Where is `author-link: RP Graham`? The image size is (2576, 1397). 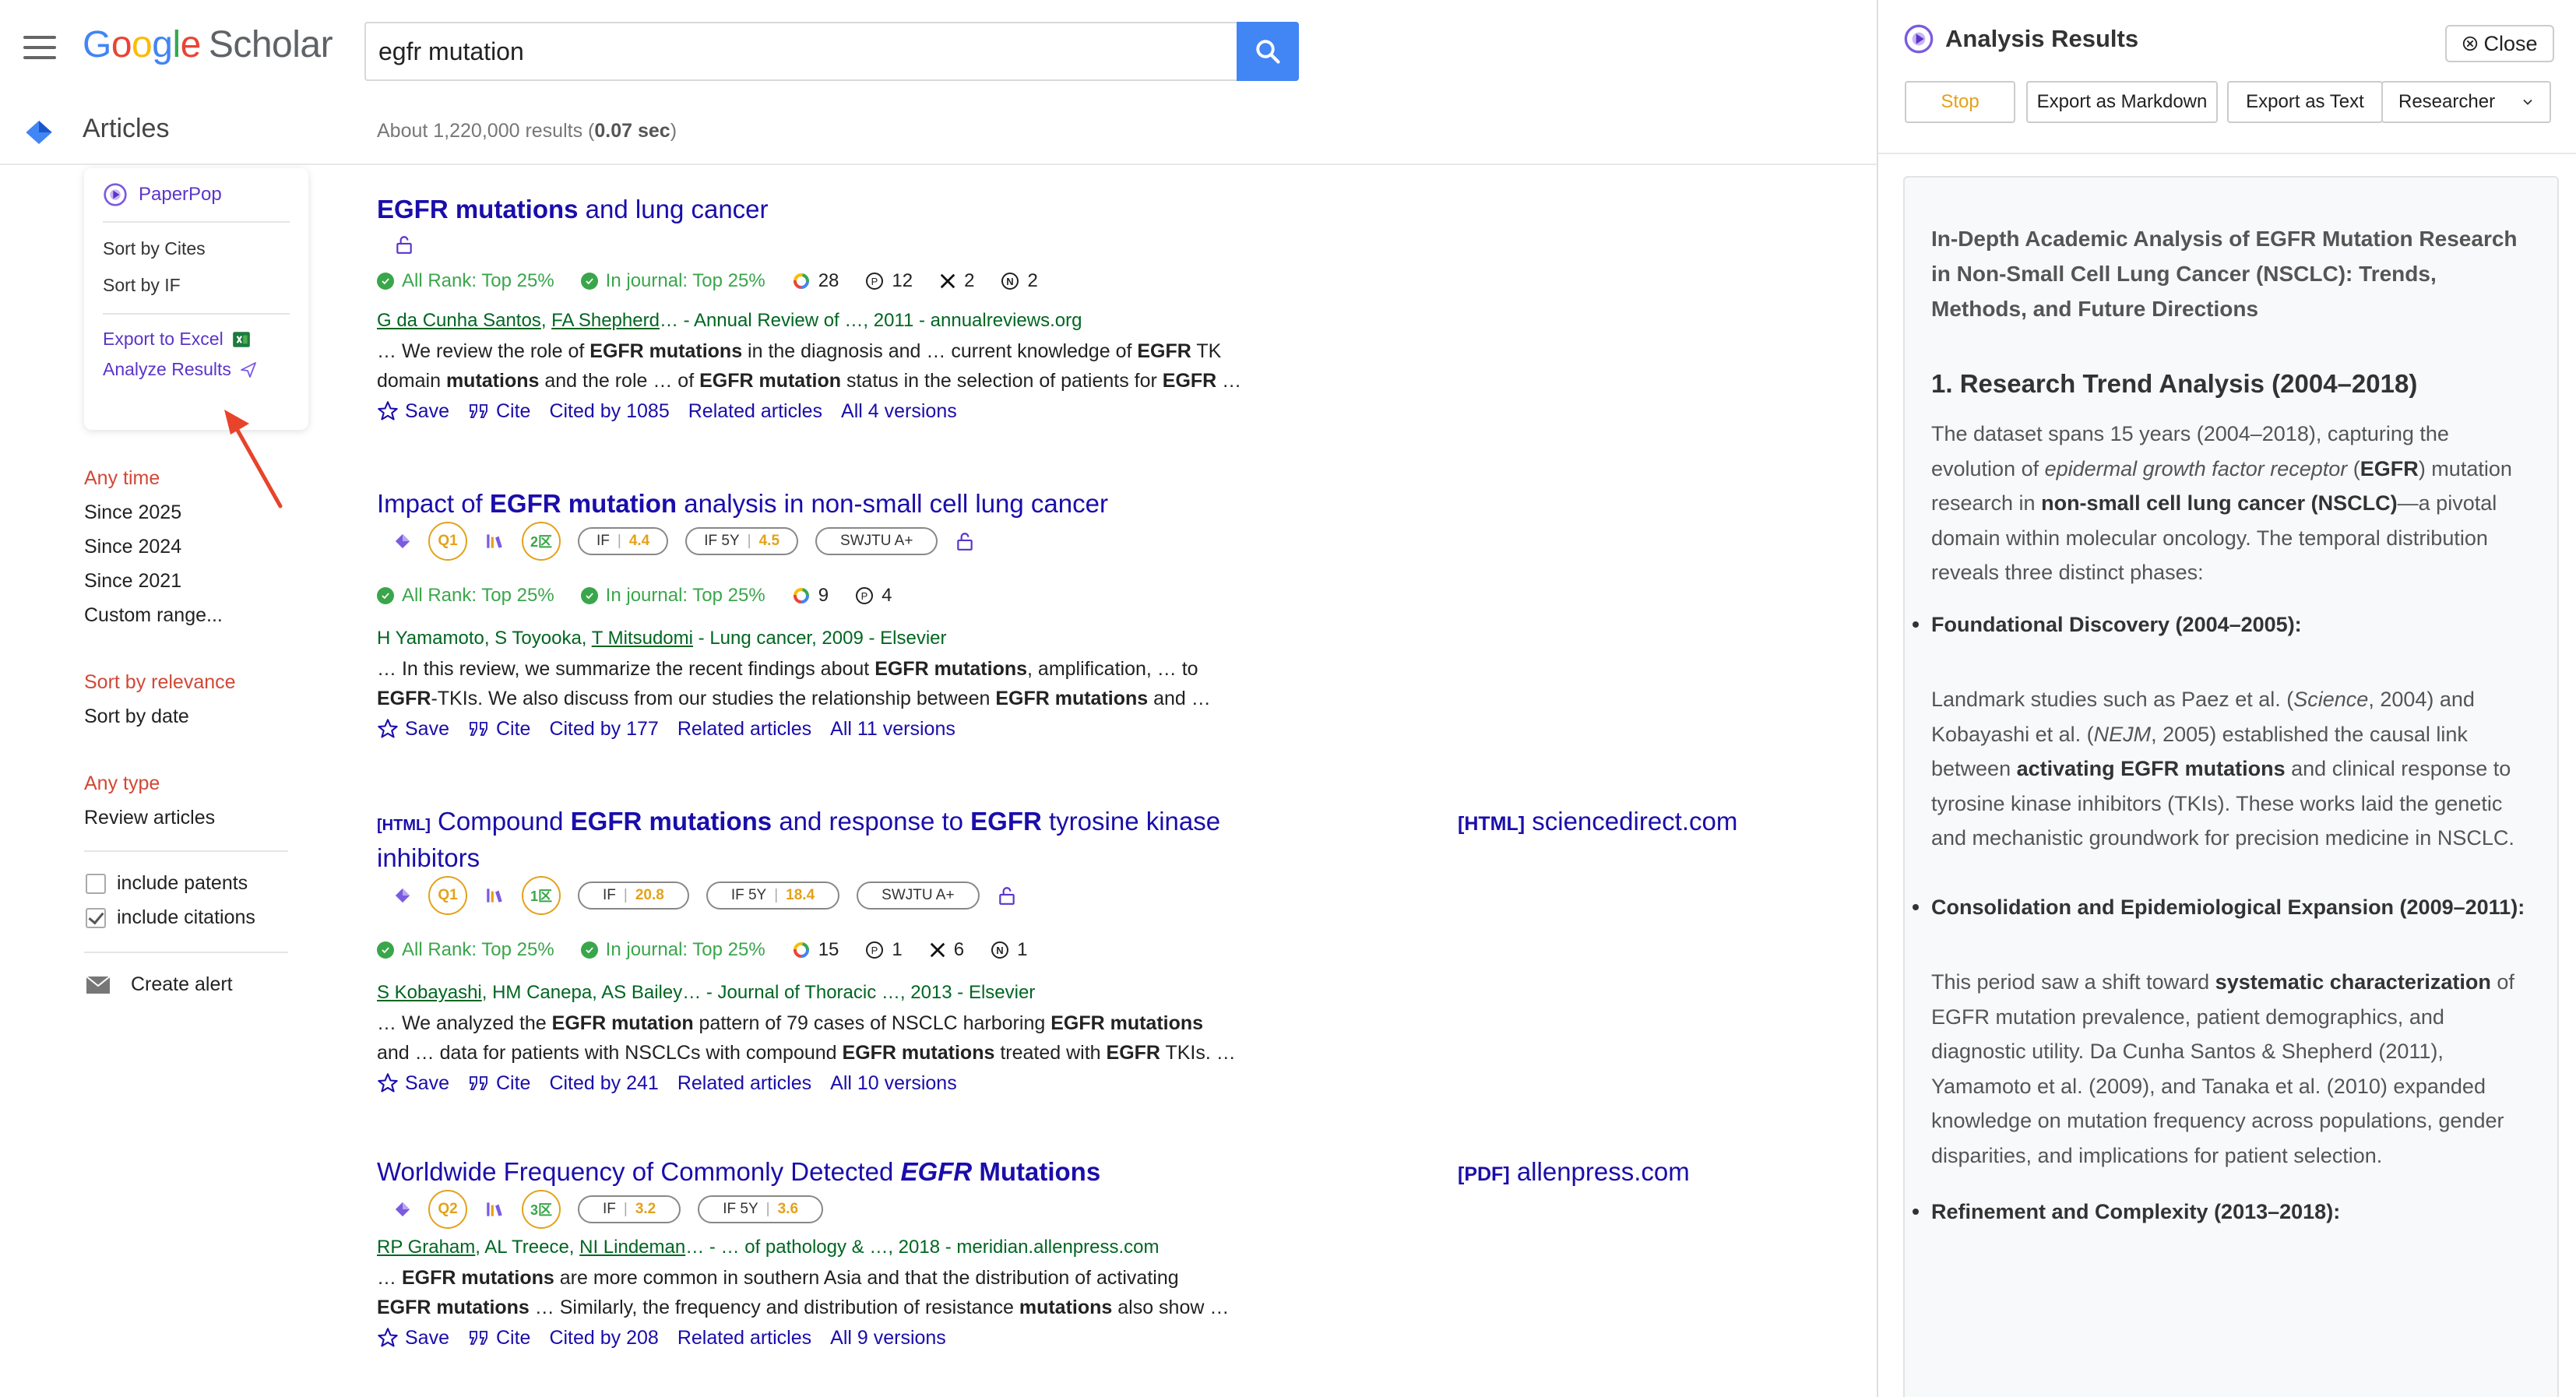
author-link: RP Graham is located at coordinates (426, 1247).